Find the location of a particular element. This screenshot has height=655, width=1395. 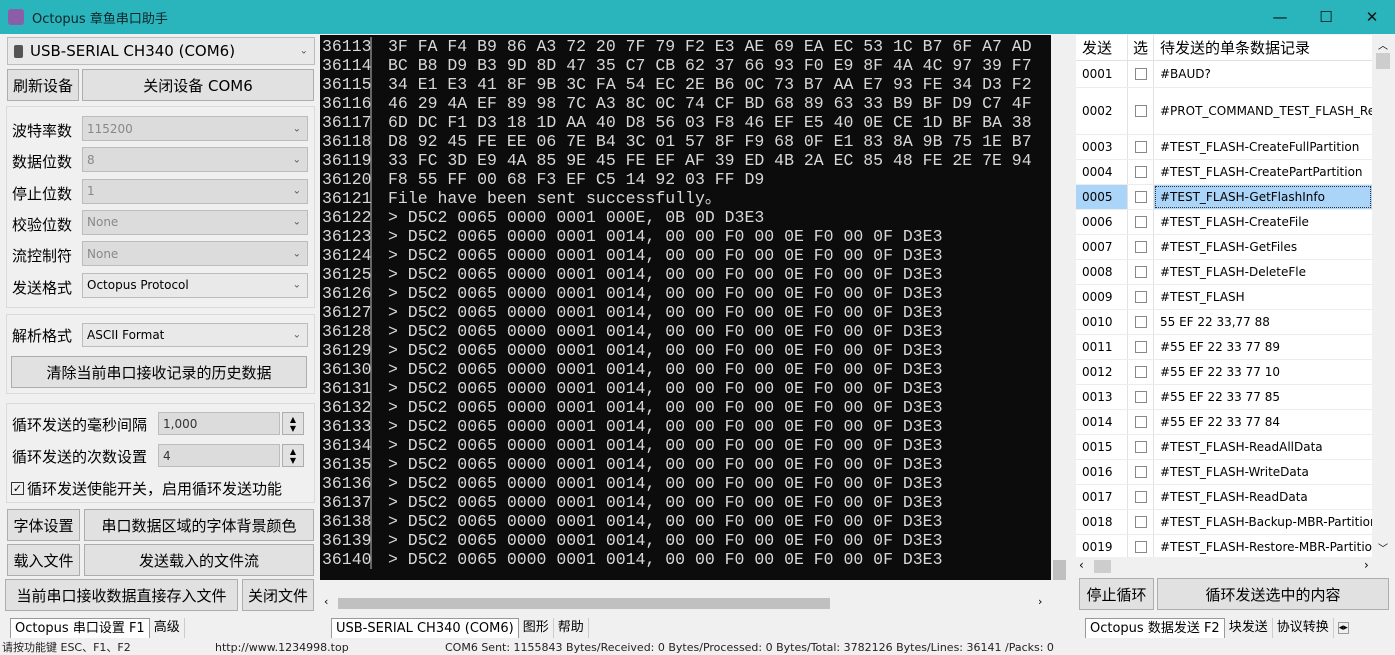

setting-select: 1 ⌄ is located at coordinates (195, 191).